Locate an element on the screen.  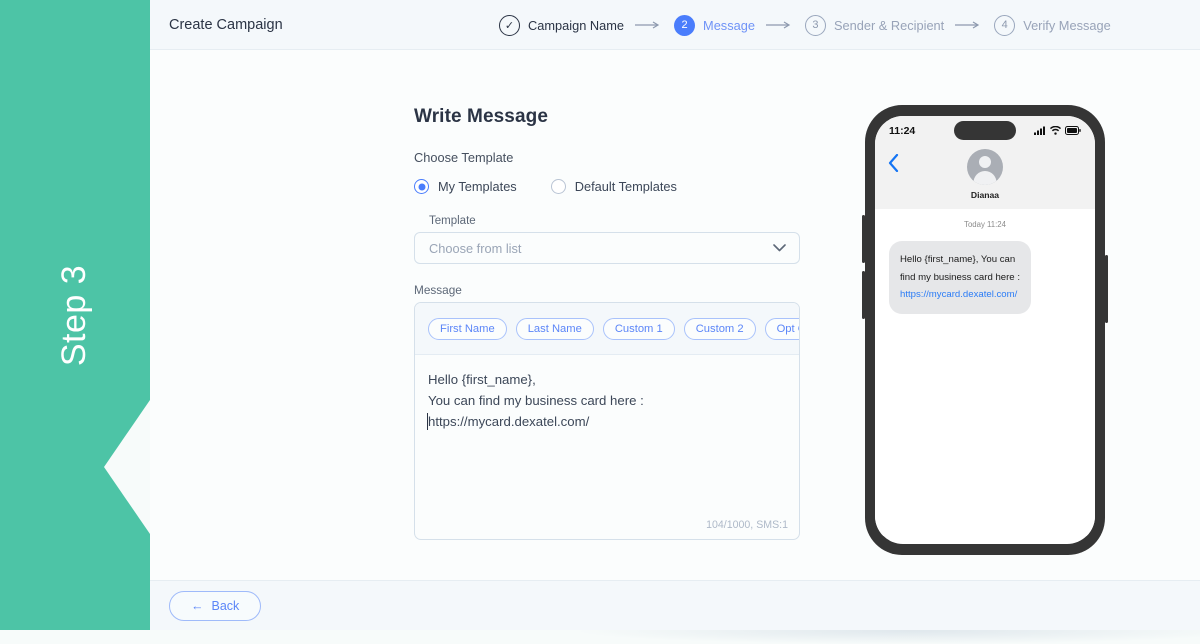
bottom-bar: ← Back is located at coordinates (675, 605).